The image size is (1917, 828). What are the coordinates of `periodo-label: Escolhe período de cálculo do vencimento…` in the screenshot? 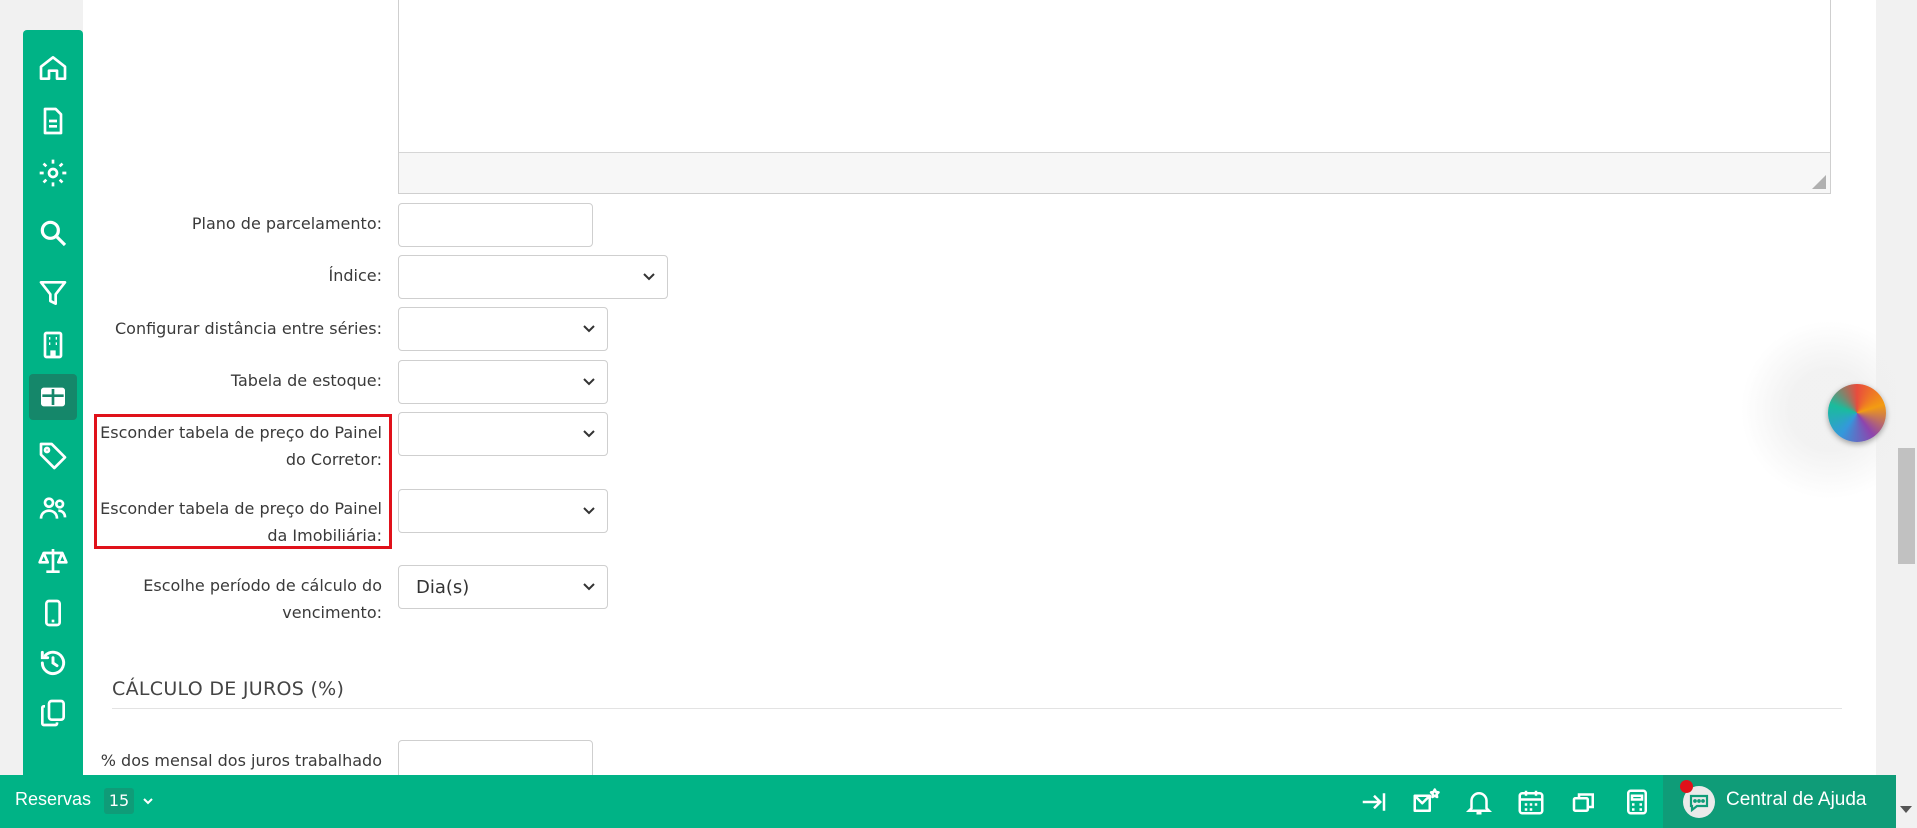 It's located at (262, 599).